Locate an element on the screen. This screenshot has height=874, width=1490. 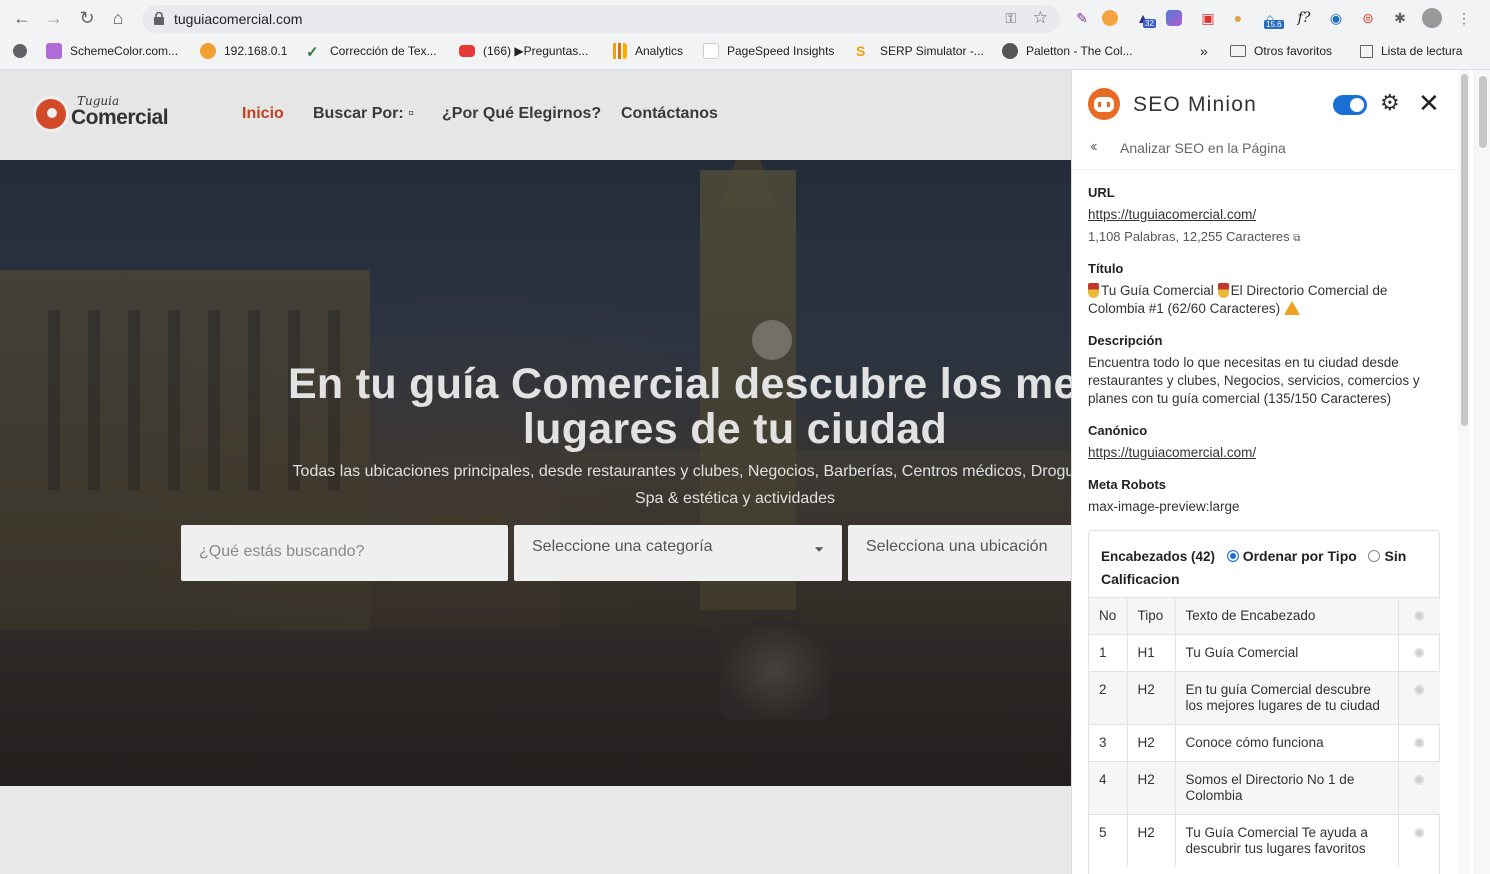
checkmark-icon: ✓ is located at coordinates (312, 52).